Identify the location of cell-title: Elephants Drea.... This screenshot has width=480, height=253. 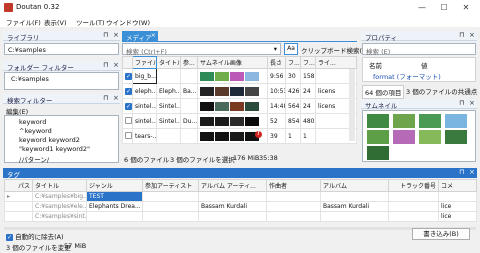
(114, 206).